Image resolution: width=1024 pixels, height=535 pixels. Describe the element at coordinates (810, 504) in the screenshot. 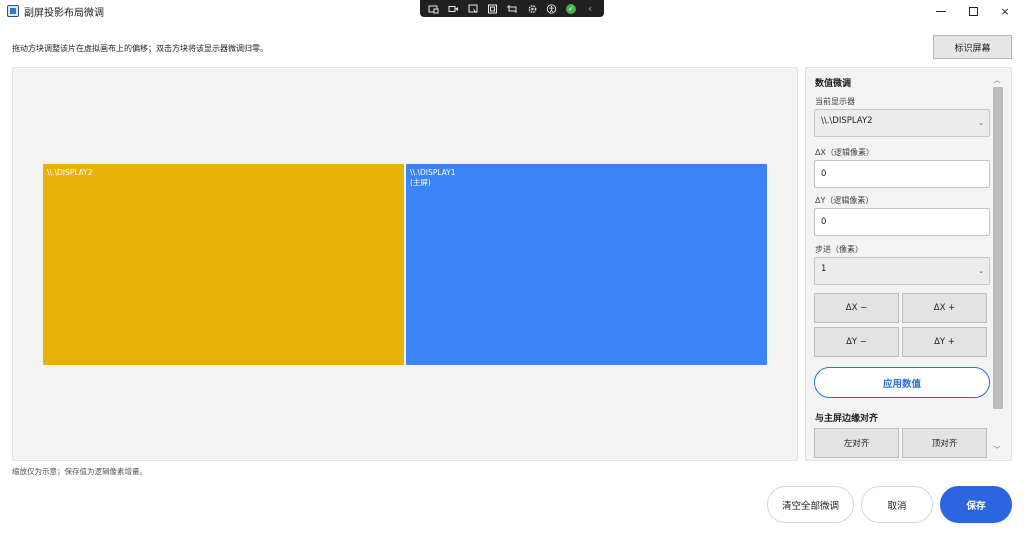

I see `clear-all-button: 清空全部微调` at that location.